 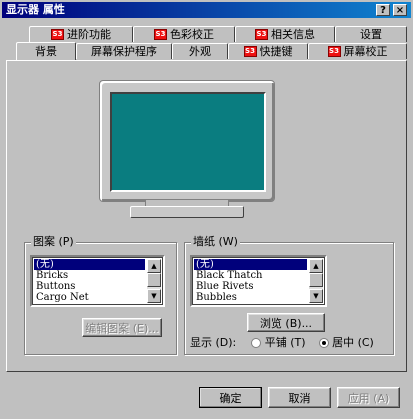 I want to click on tab-label: 外观, so click(x=200, y=51).